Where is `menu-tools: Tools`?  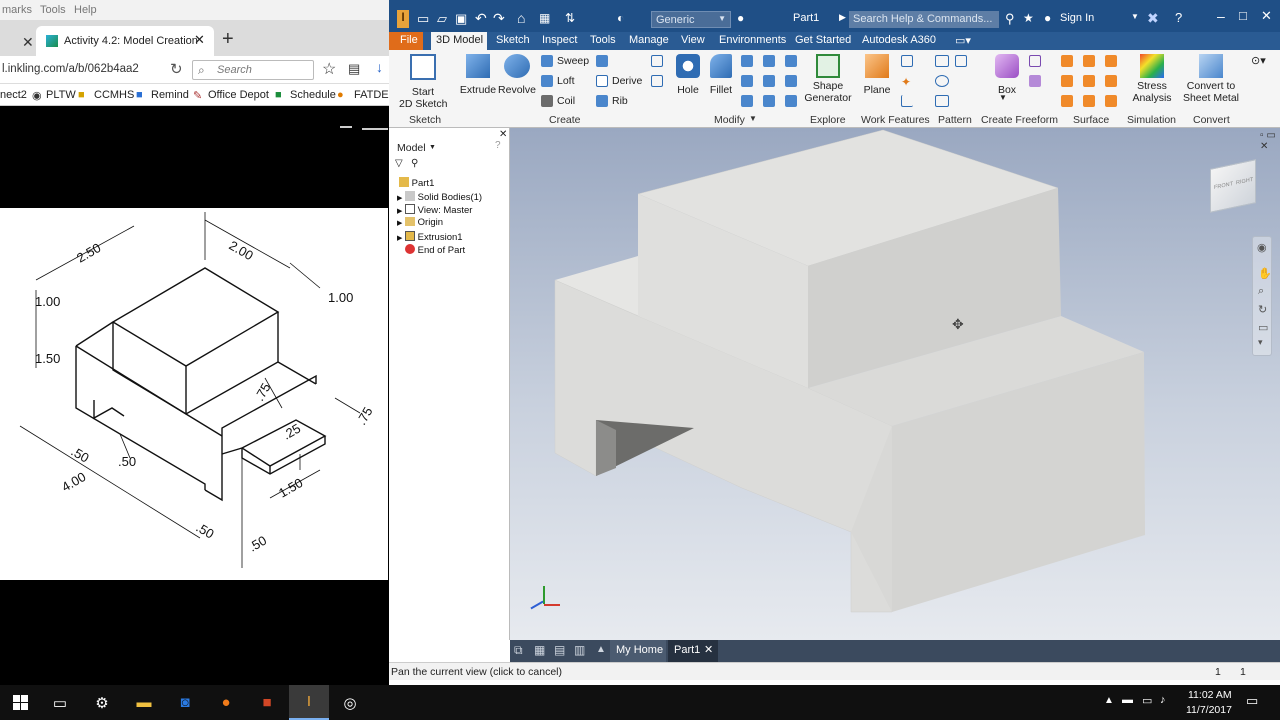
menu-tools: Tools is located at coordinates (53, 10).